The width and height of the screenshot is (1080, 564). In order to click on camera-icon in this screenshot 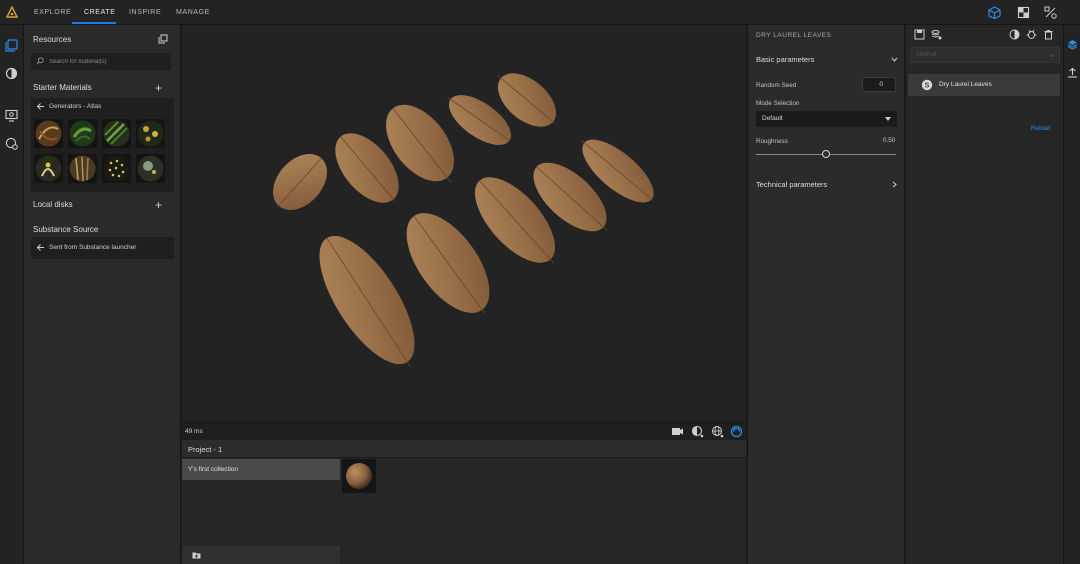, I will do `click(677, 431)`.